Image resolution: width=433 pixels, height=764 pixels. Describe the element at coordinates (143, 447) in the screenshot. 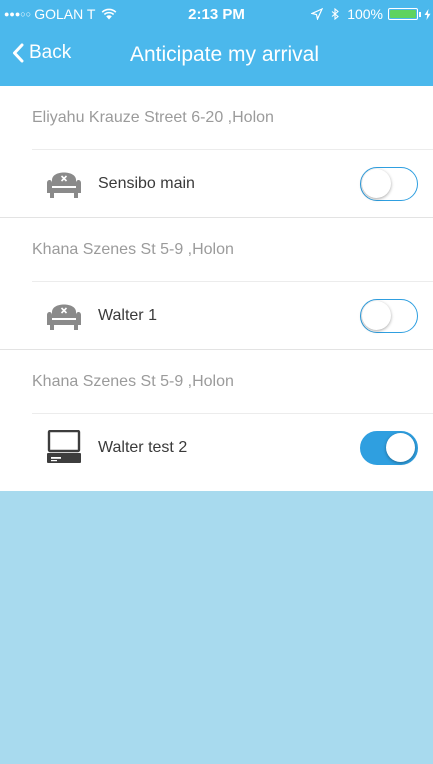

I see `device-name: Walter test 2` at that location.